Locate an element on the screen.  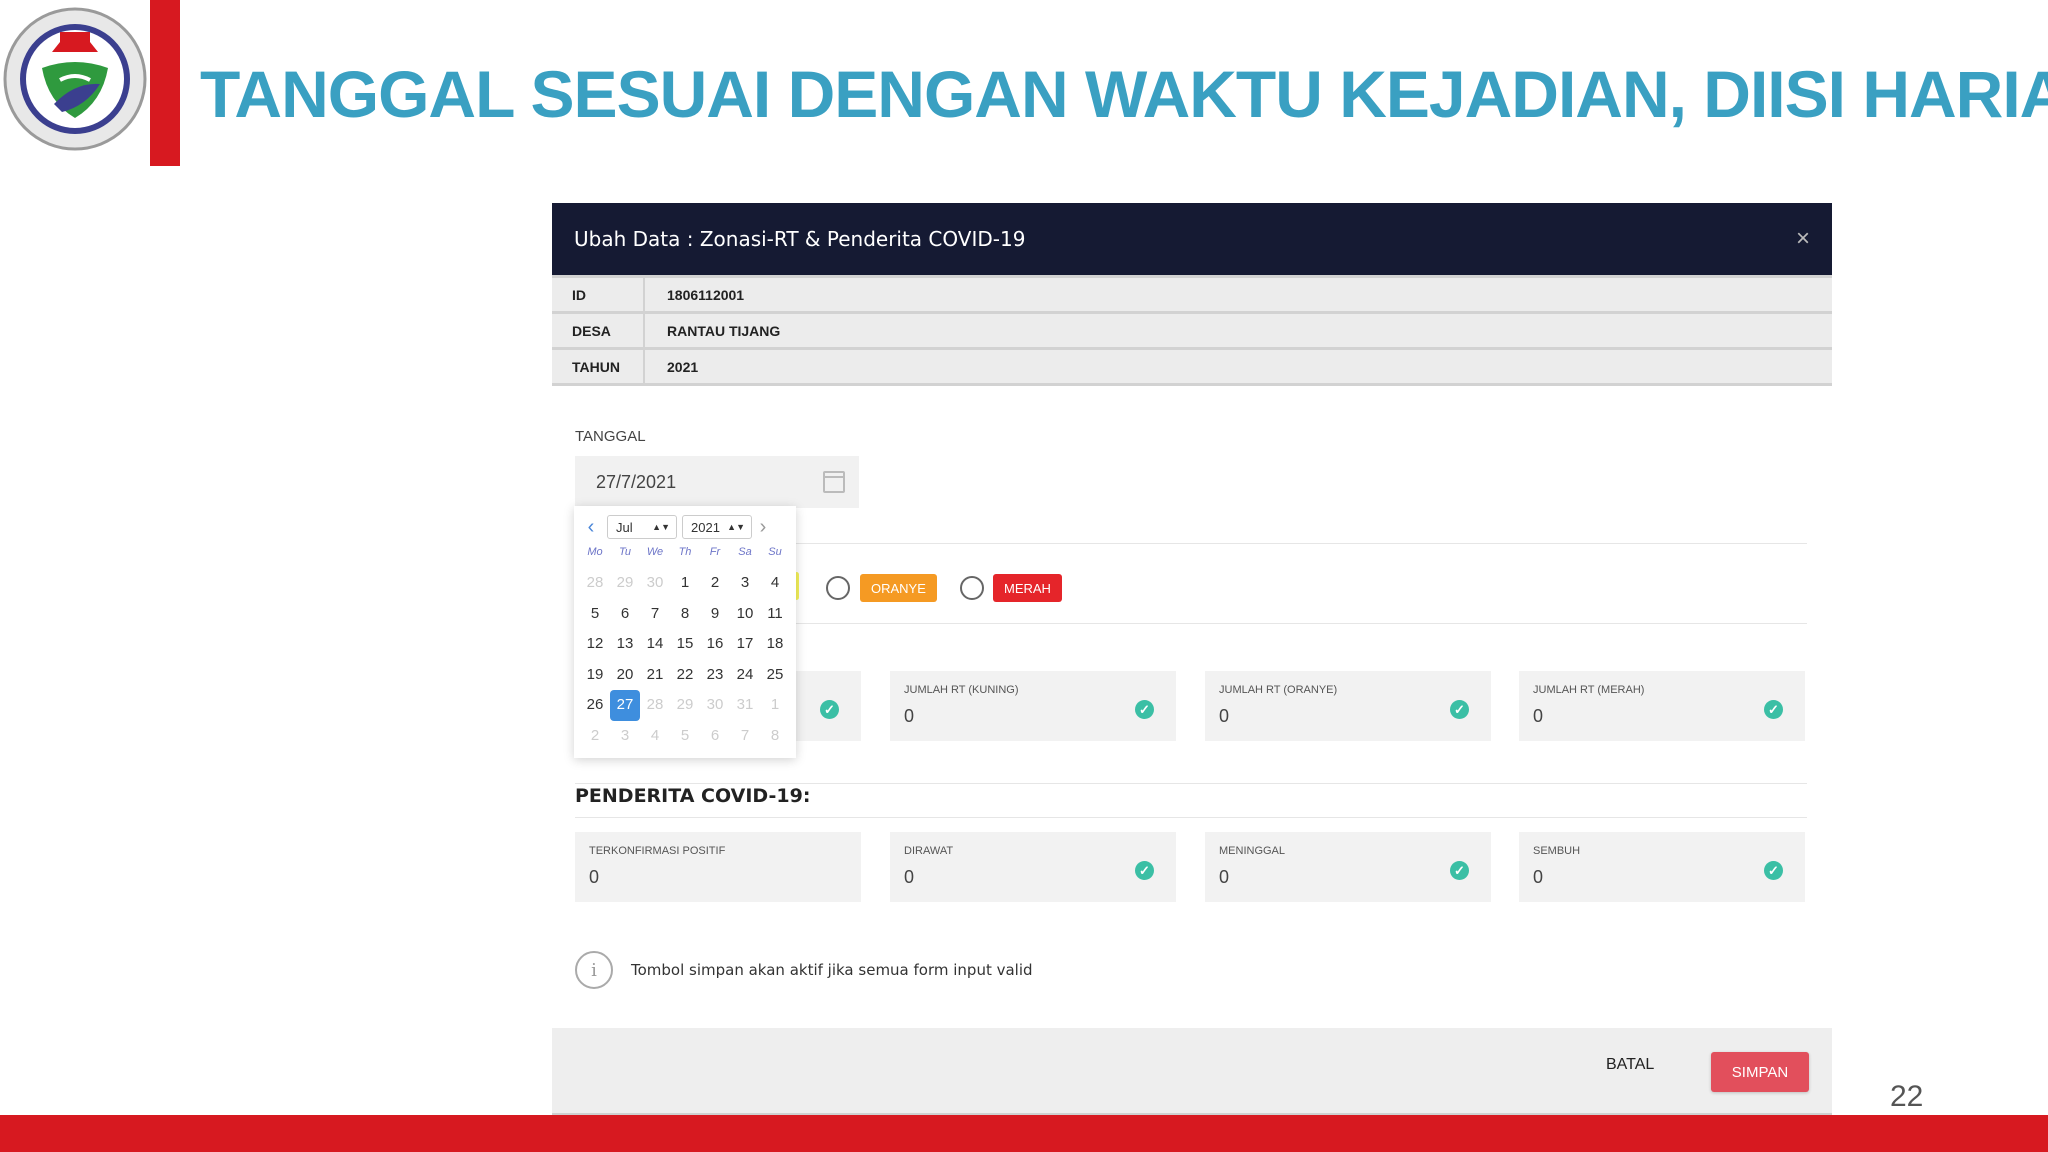
month-select: Jul ▲▼ is located at coordinates (642, 527).